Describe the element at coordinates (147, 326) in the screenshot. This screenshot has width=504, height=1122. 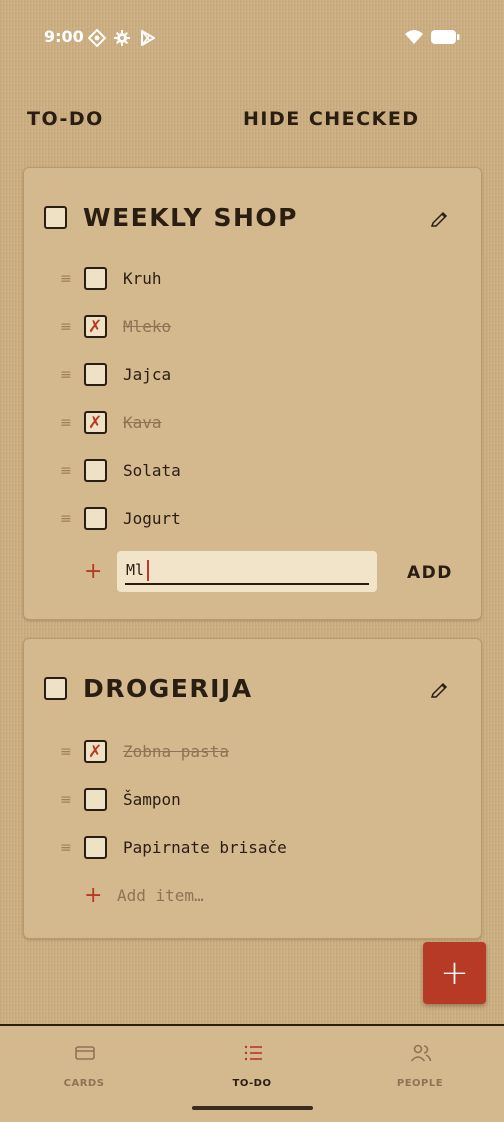
I see `item-label: Mleko` at that location.